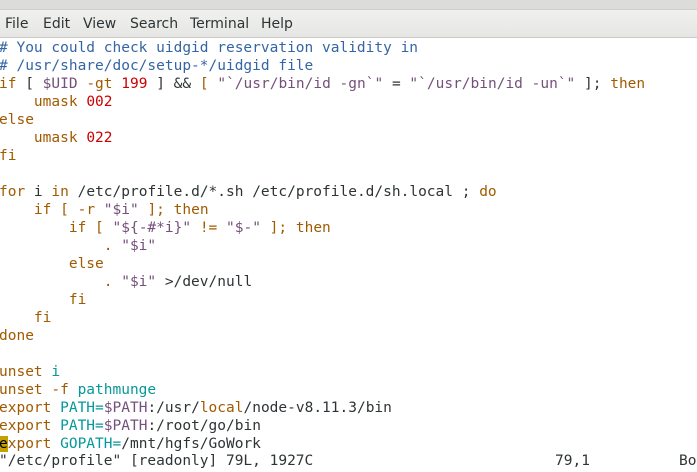 The image size is (697, 472). I want to click on code-token: ], so click(160, 84).